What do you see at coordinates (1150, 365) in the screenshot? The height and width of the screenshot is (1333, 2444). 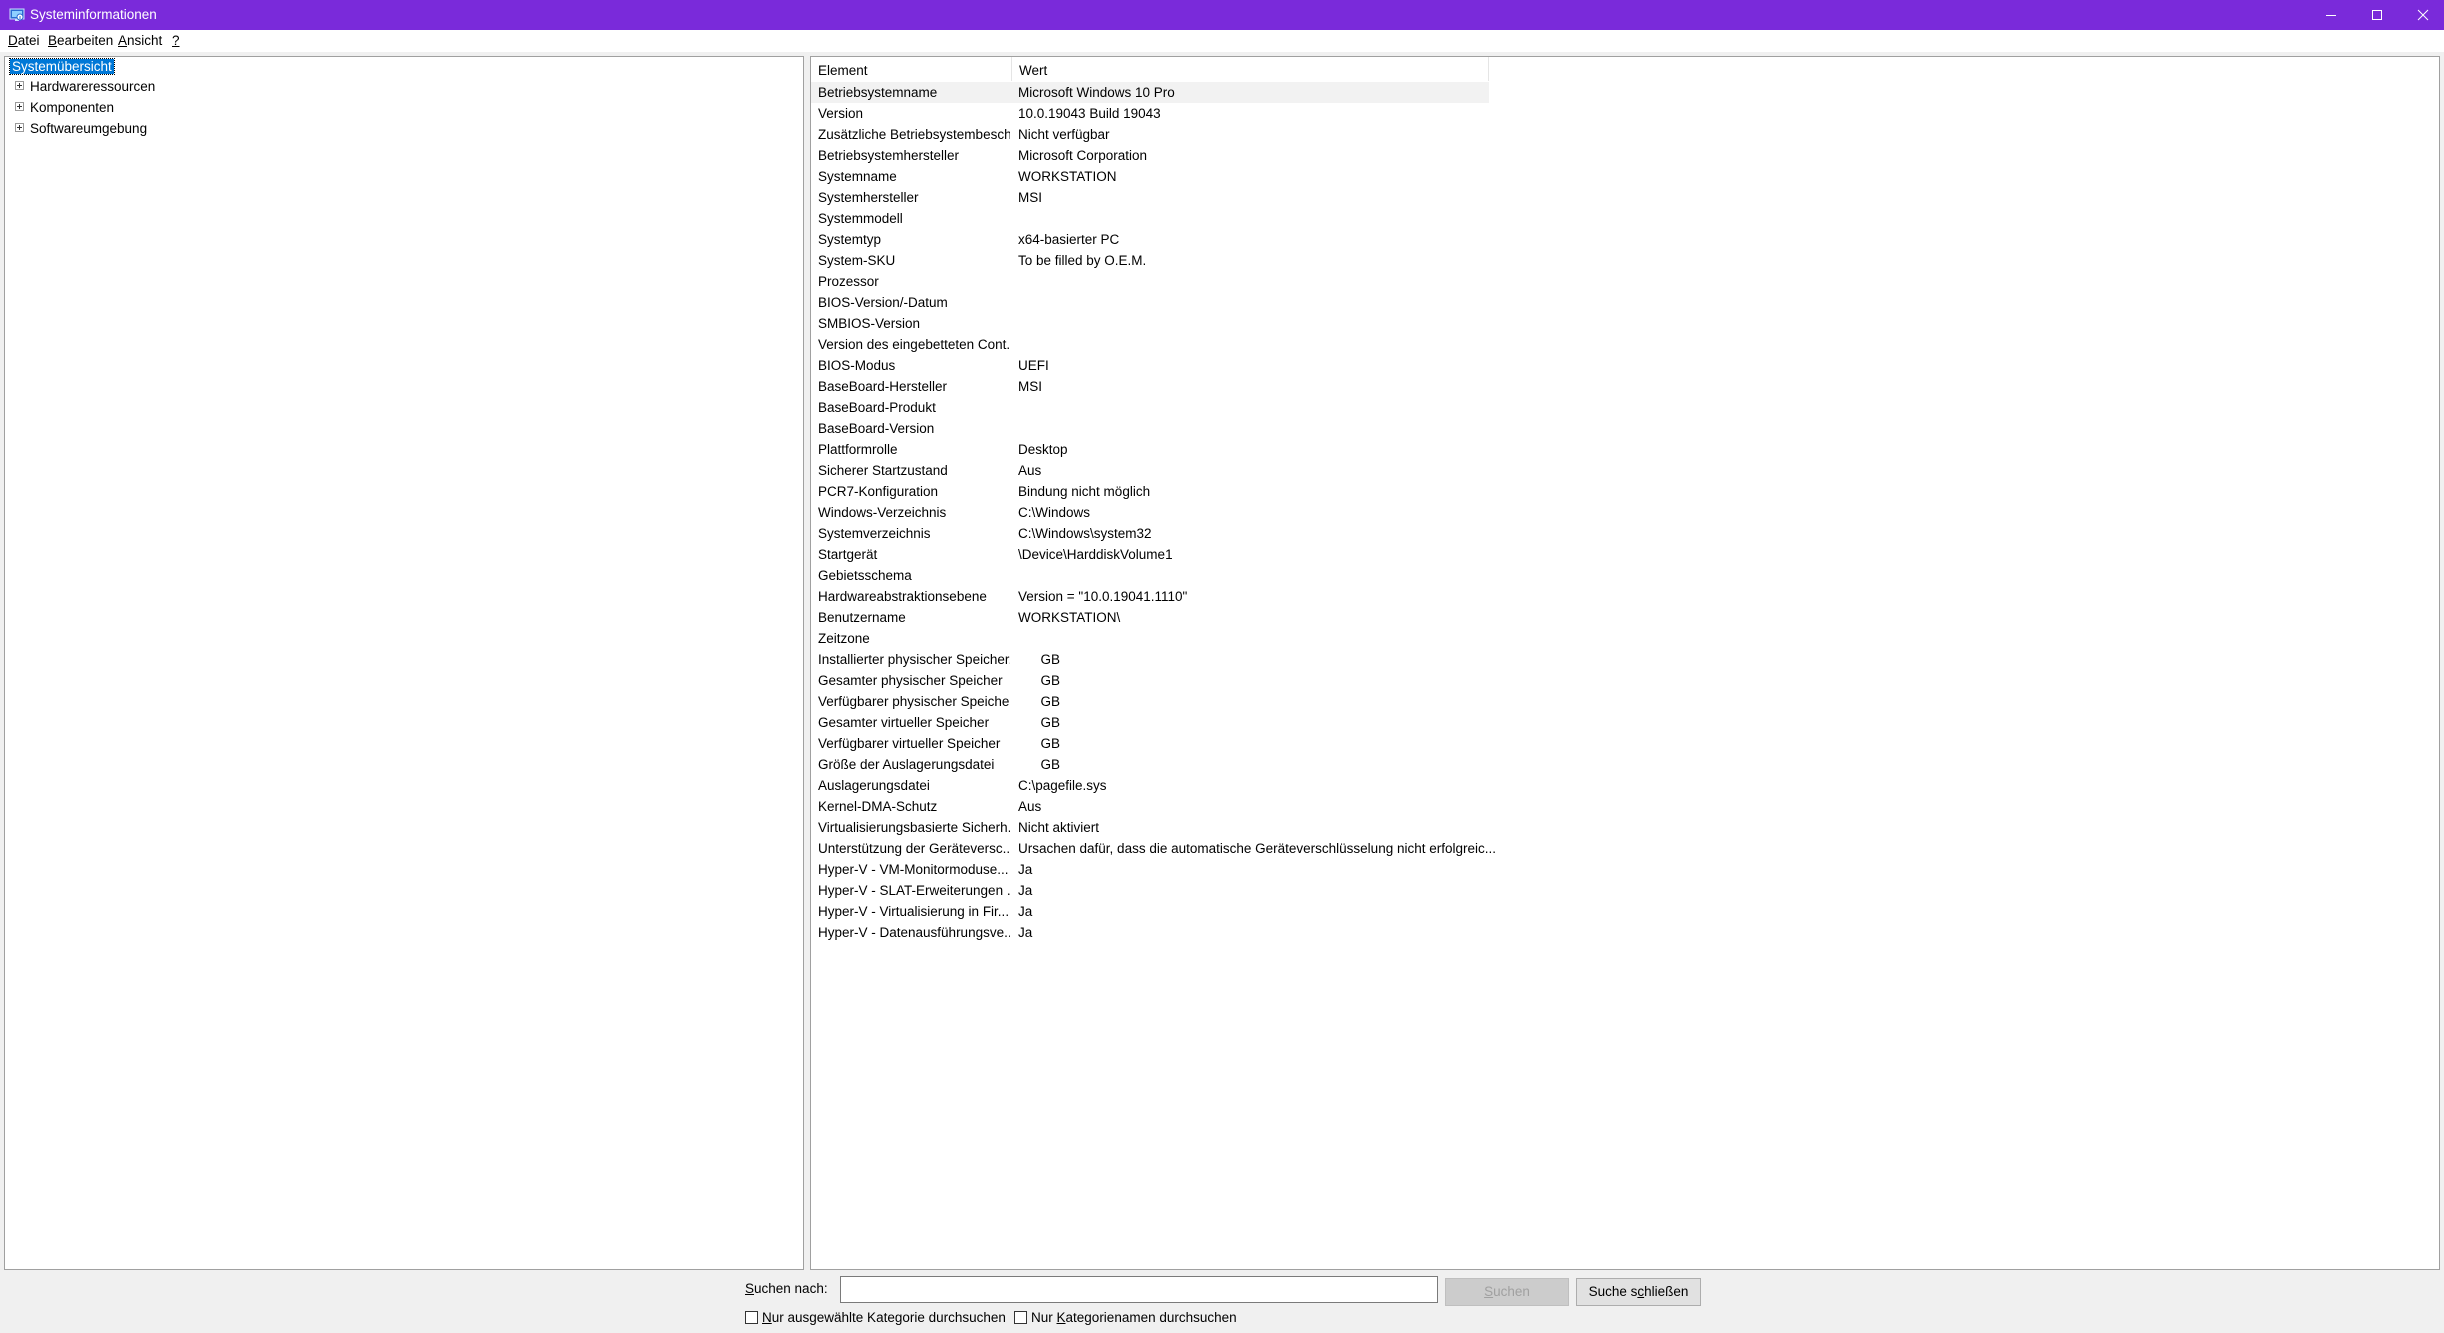 I see `table-row: BIOS-Modus UEFI` at bounding box center [1150, 365].